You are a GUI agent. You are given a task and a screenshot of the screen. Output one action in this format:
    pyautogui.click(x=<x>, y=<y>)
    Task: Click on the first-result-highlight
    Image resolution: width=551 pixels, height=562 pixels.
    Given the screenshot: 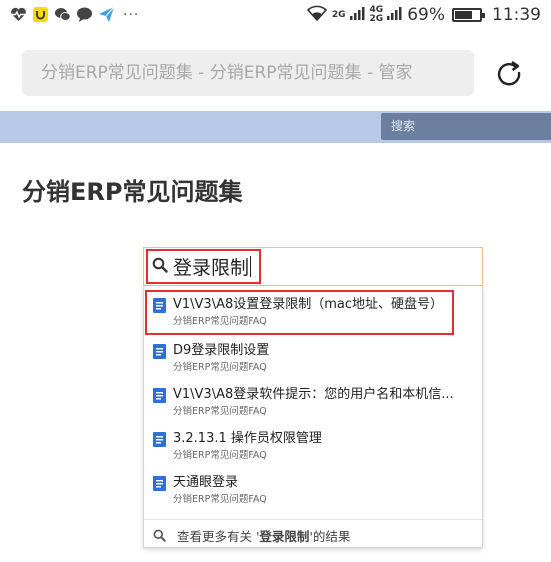 What is the action you would take?
    pyautogui.click(x=299, y=312)
    